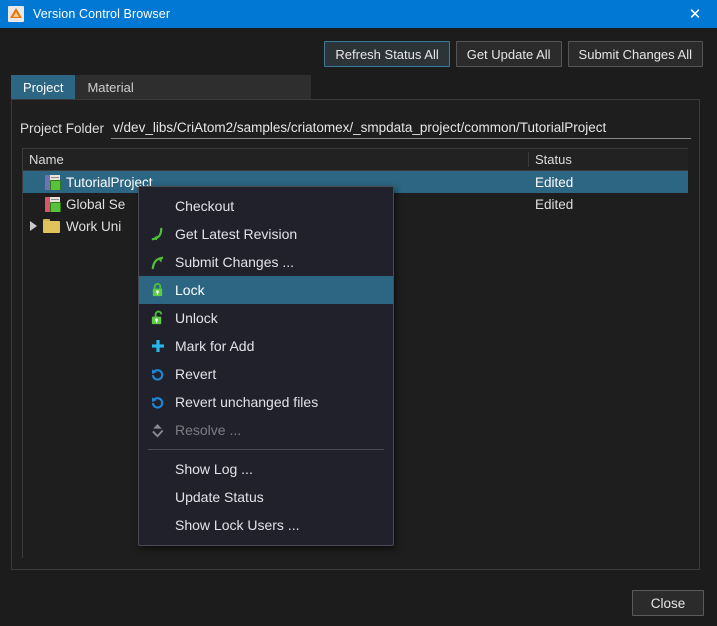 This screenshot has height=626, width=717. I want to click on menu-item-unlock: Unlock, so click(266, 318).